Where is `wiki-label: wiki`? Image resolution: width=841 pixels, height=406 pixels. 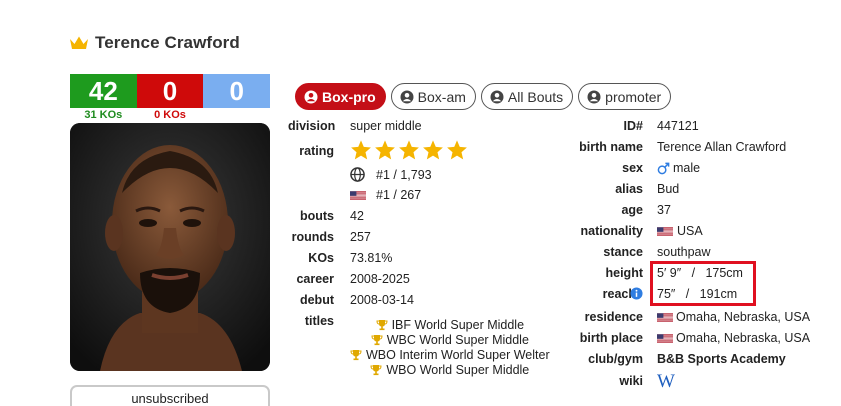 wiki-label: wiki is located at coordinates (631, 381).